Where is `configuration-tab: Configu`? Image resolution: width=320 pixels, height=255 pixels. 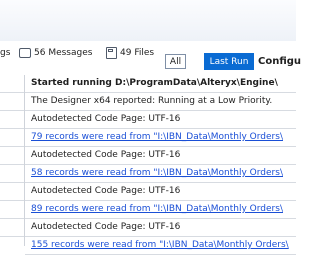 configuration-tab: Configu is located at coordinates (279, 61).